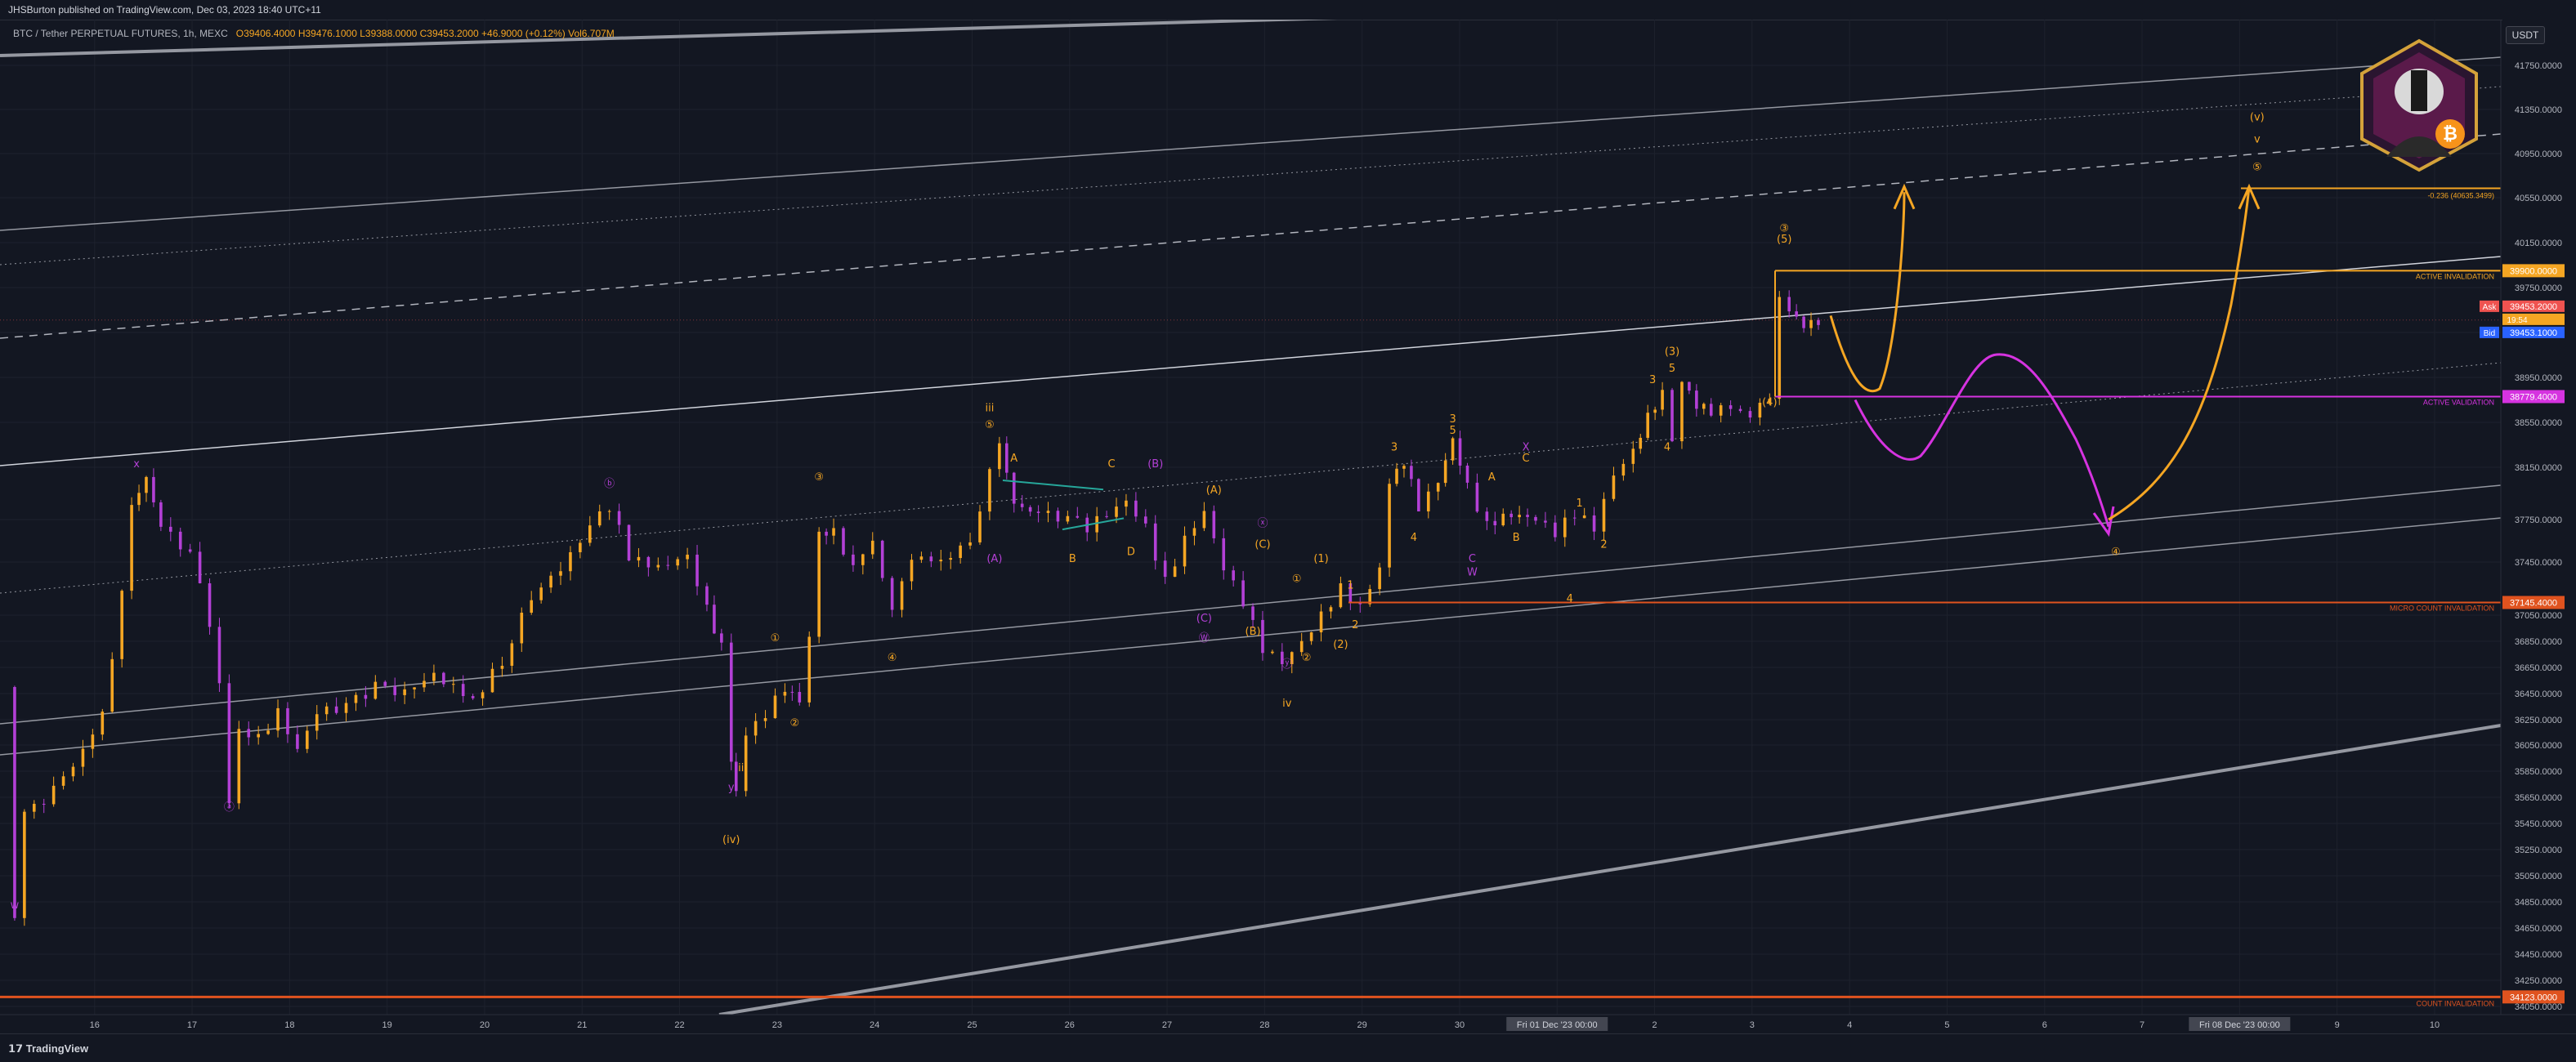 The image size is (2576, 1062). Describe the element at coordinates (1013, 459) in the screenshot. I see `wave-label: A` at that location.